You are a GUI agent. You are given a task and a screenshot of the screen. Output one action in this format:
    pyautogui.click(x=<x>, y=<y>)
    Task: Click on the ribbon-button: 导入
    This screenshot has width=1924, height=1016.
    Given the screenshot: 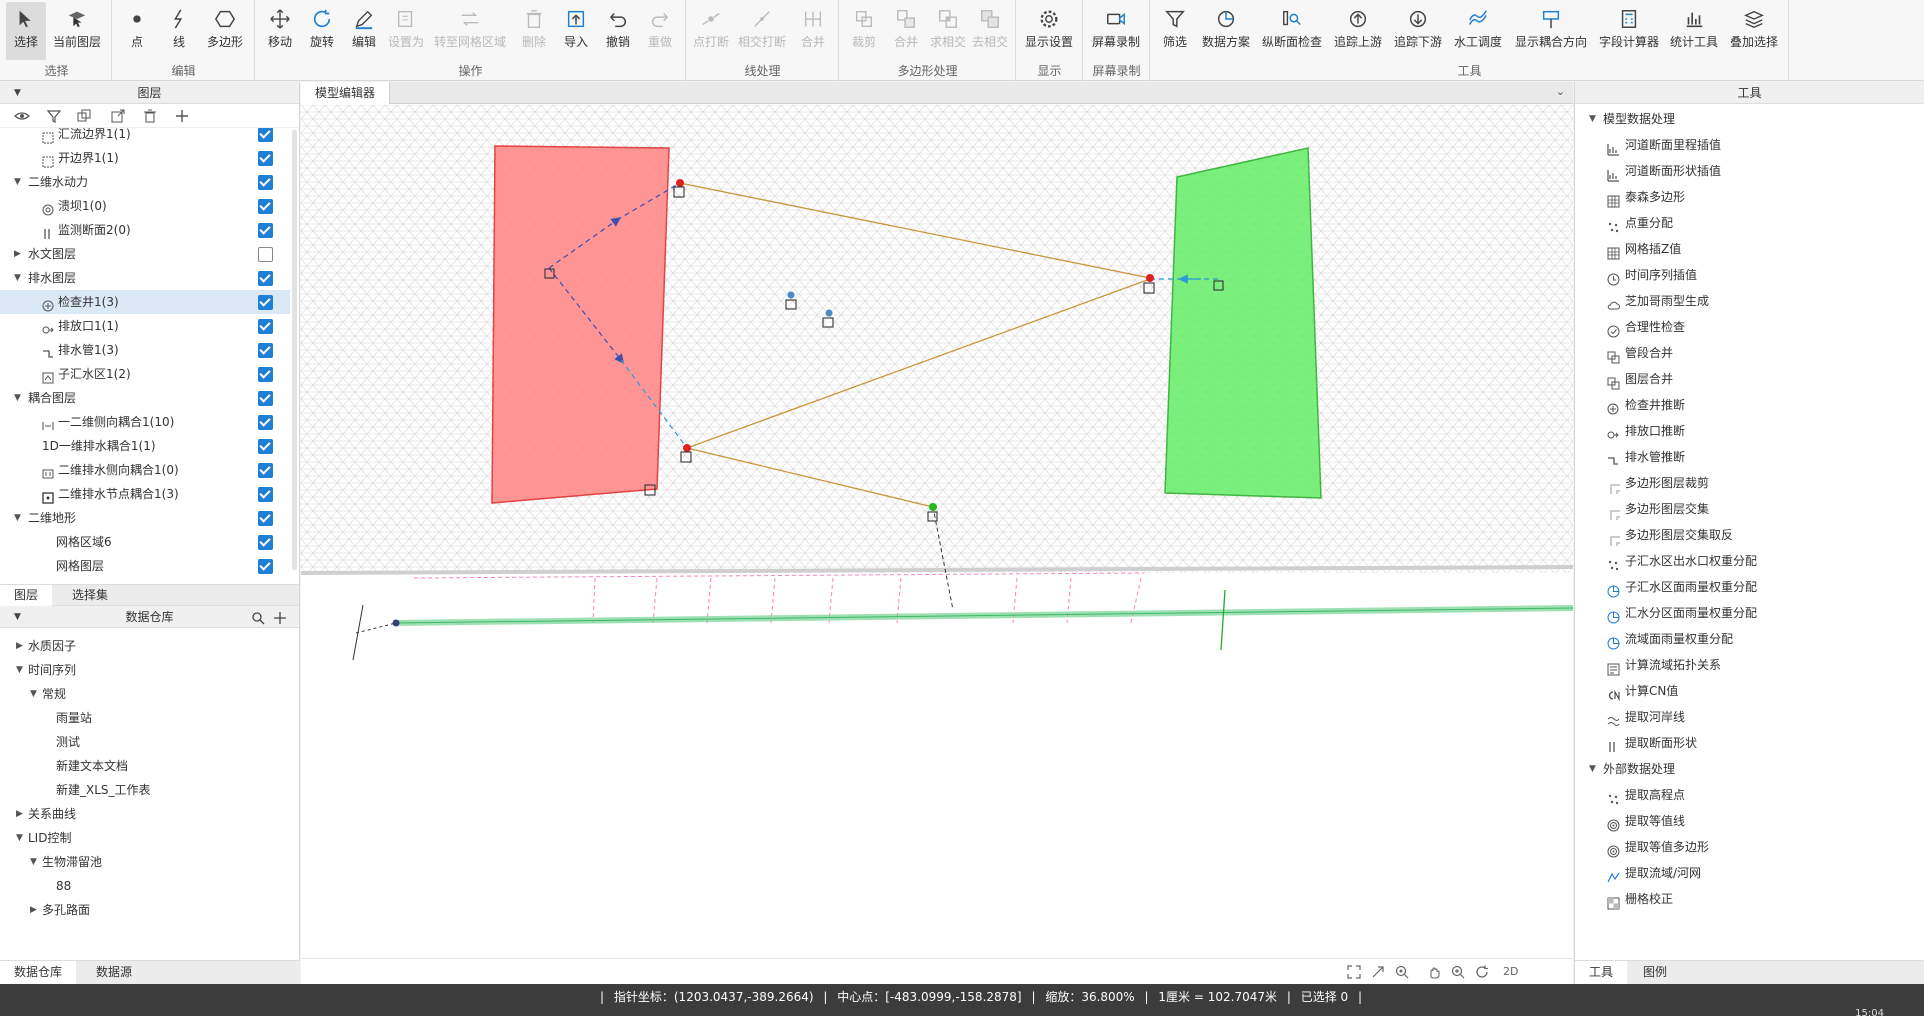 What is the action you would take?
    pyautogui.click(x=576, y=31)
    